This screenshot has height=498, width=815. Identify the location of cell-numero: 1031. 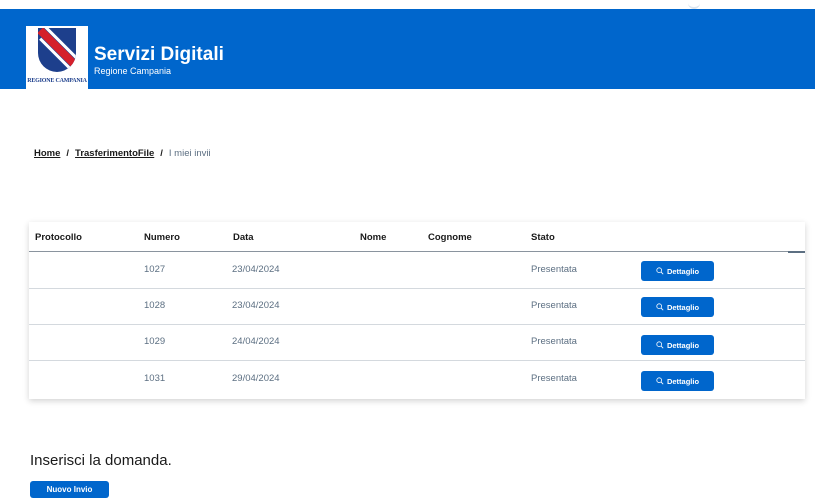
(155, 378).